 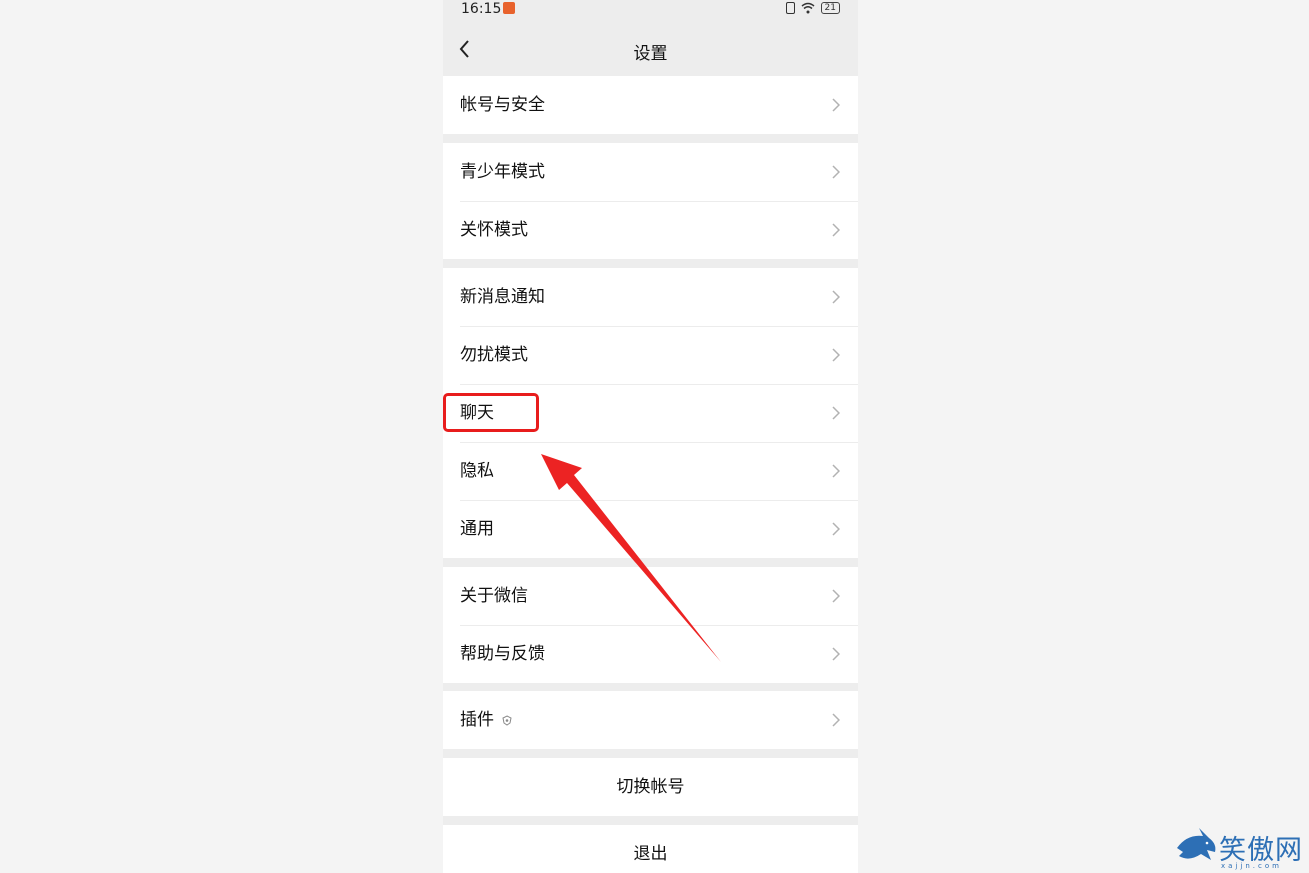 What do you see at coordinates (631, 558) in the screenshot?
I see `annotation-arrow` at bounding box center [631, 558].